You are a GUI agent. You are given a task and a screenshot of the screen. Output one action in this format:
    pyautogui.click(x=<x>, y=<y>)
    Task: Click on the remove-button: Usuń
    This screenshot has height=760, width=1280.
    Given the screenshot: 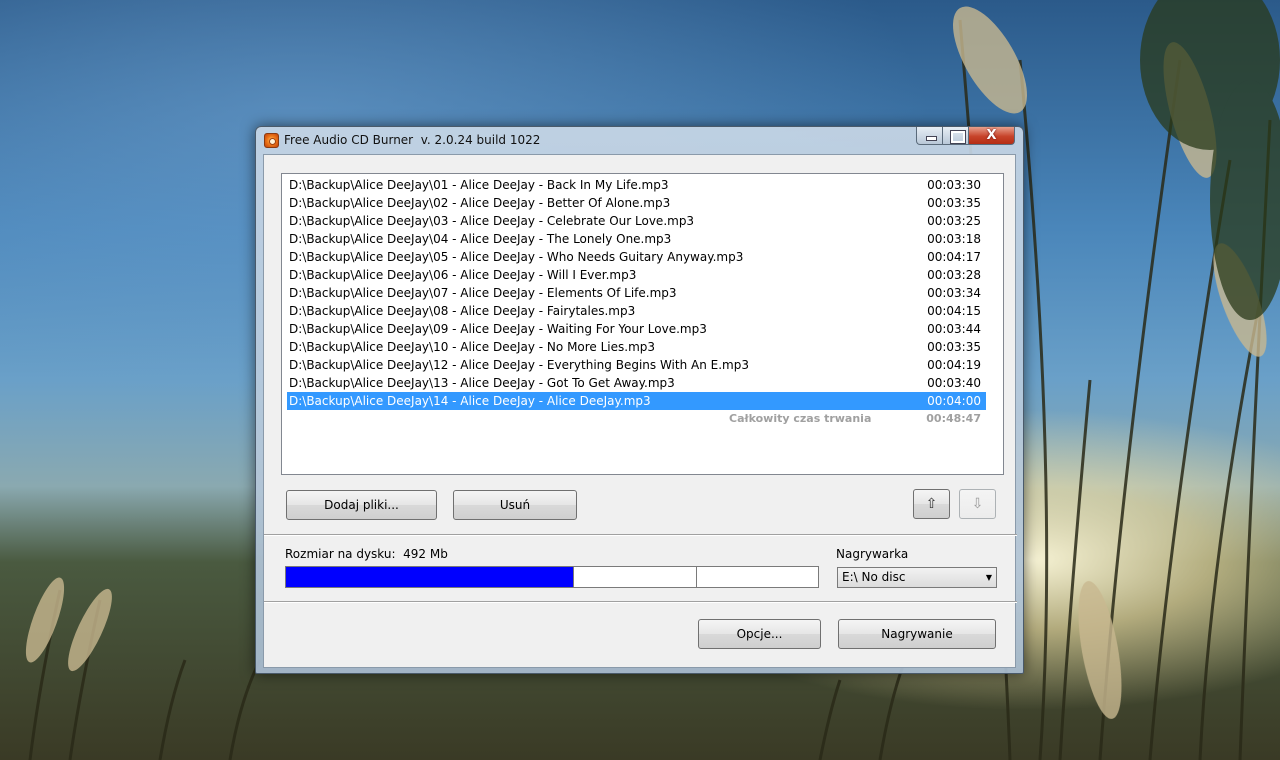 What is the action you would take?
    pyautogui.click(x=515, y=505)
    